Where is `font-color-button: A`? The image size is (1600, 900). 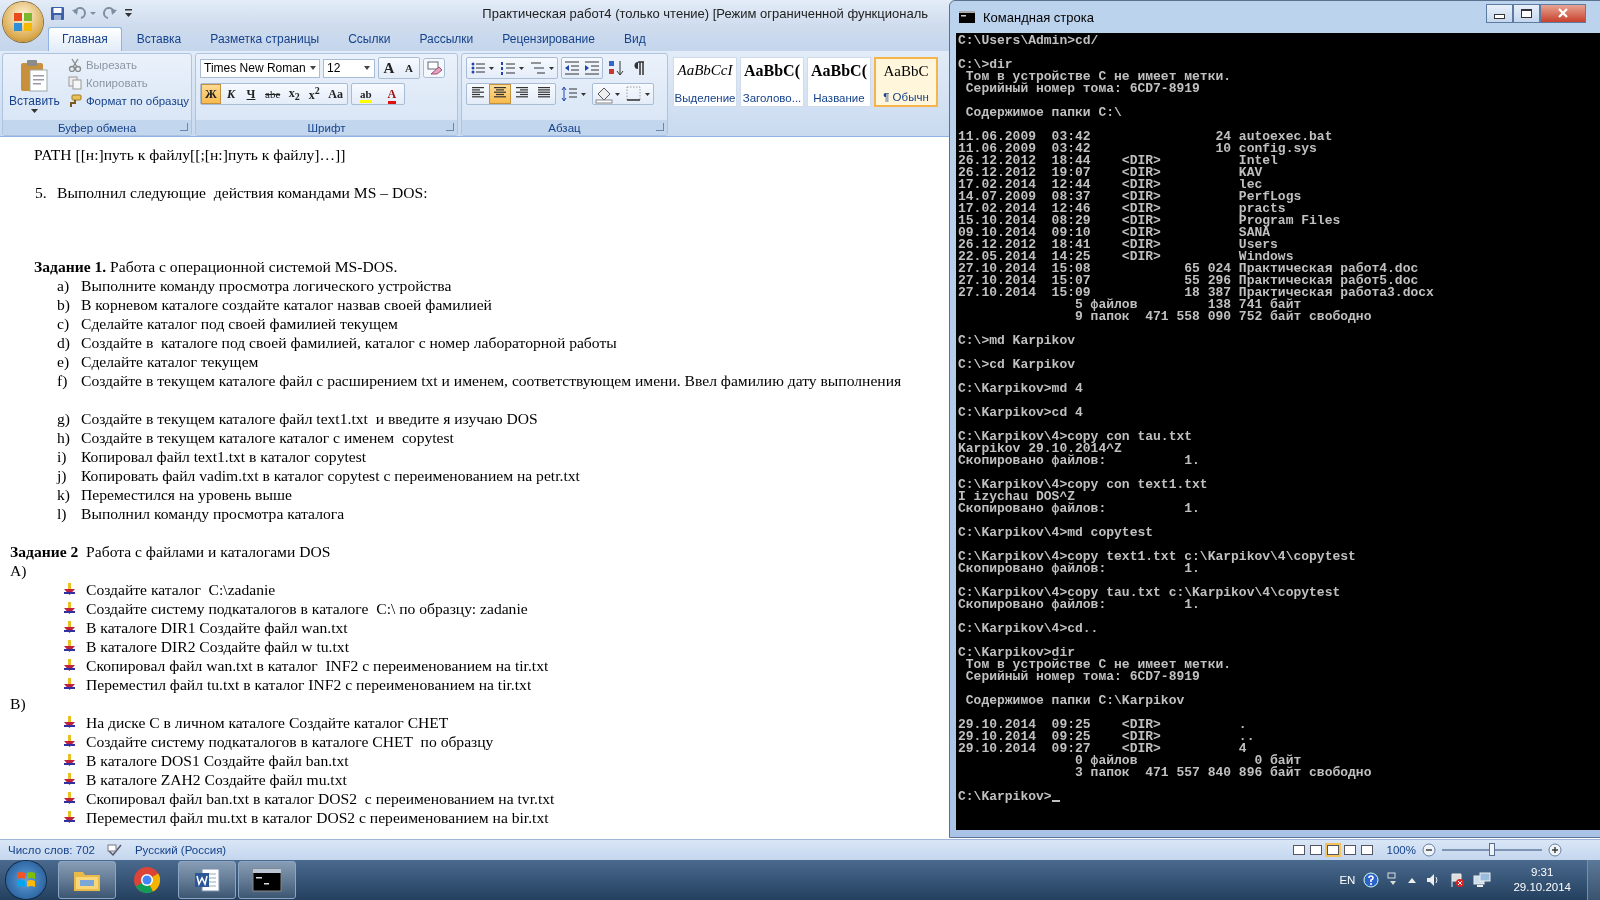
font-color-button: A is located at coordinates (392, 94).